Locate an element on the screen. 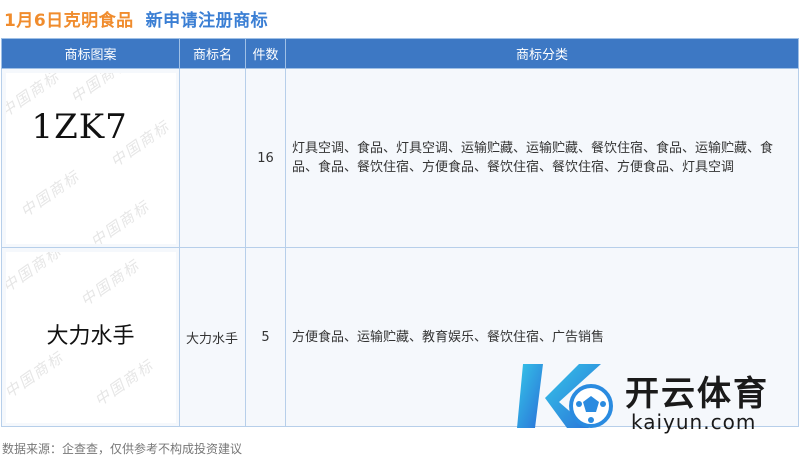 The width and height of the screenshot is (799, 458). col-header-image: 商标图案 is located at coordinates (90, 53).